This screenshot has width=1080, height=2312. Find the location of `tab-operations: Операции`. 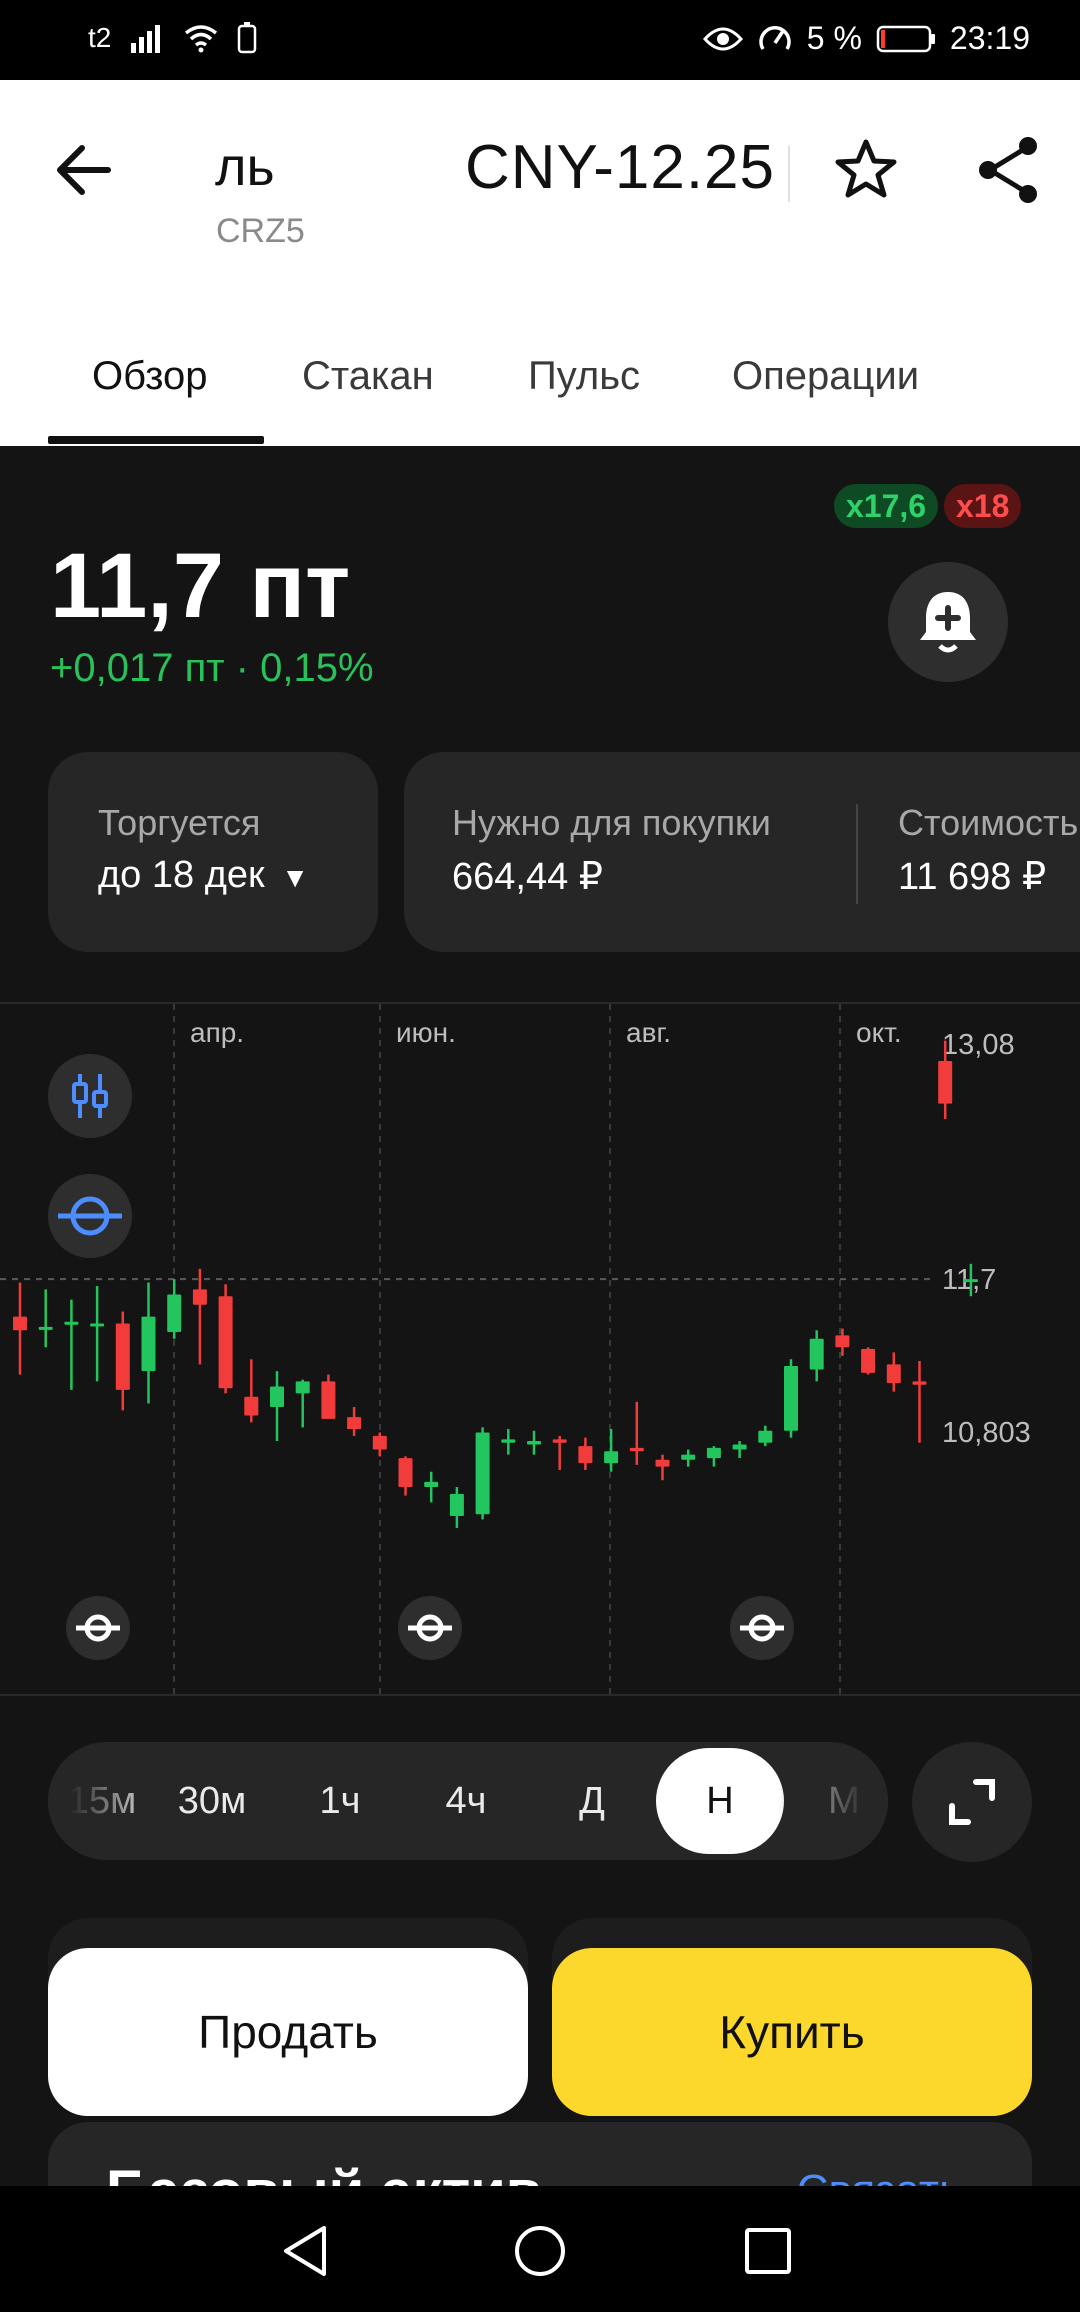

tab-operations: Операции is located at coordinates (825, 376).